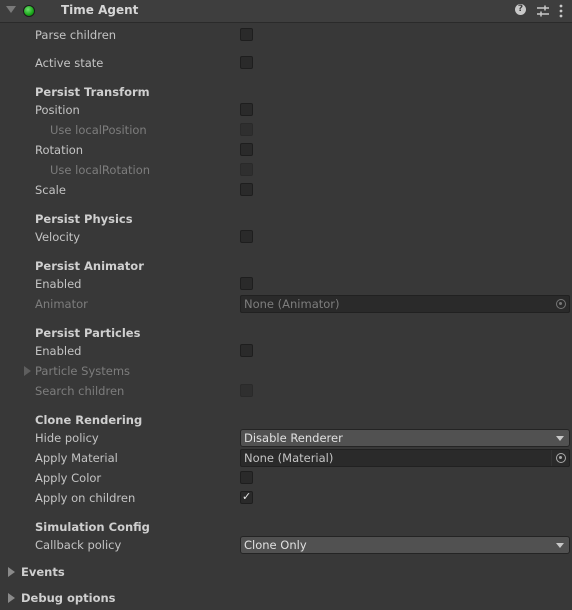 The height and width of the screenshot is (610, 572). Describe the element at coordinates (85, 498) in the screenshot. I see `apply-on-children-label: Apply on children` at that location.